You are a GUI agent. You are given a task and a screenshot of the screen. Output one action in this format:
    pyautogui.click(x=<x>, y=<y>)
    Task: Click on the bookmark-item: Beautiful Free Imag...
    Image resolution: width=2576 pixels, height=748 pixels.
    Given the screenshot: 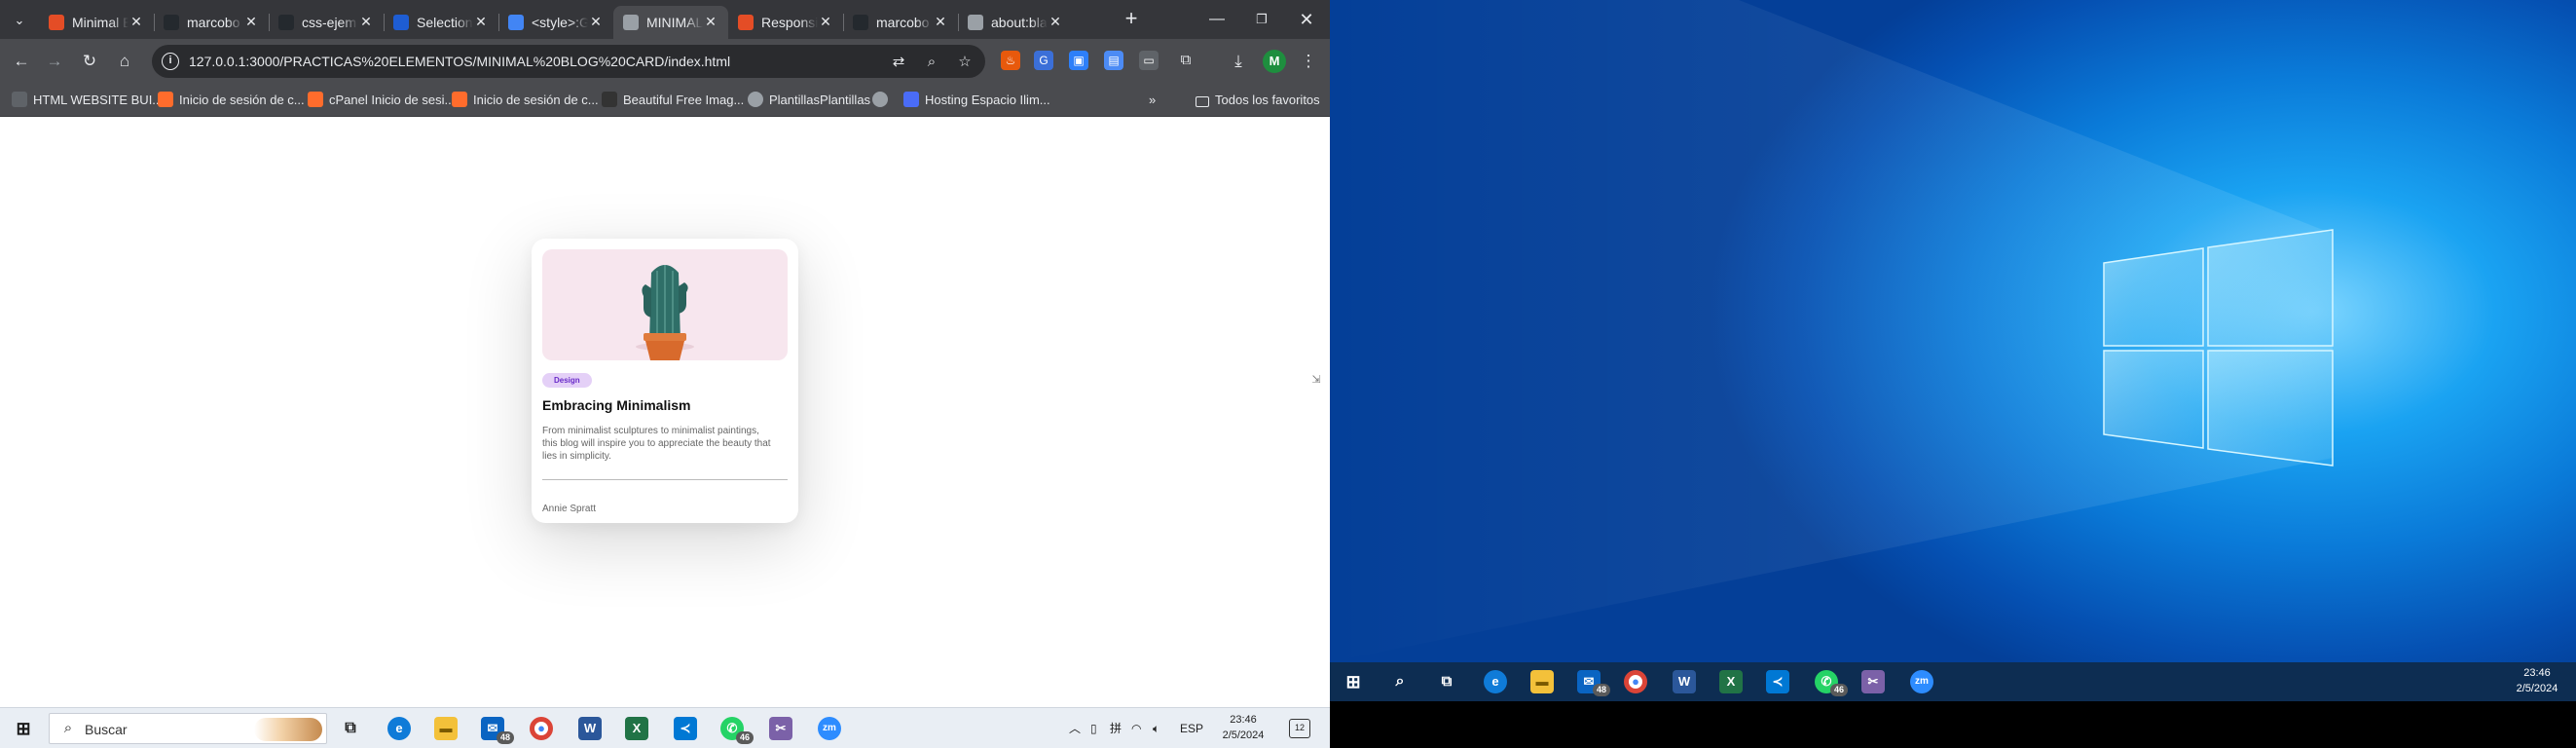 What is the action you would take?
    pyautogui.click(x=673, y=101)
    